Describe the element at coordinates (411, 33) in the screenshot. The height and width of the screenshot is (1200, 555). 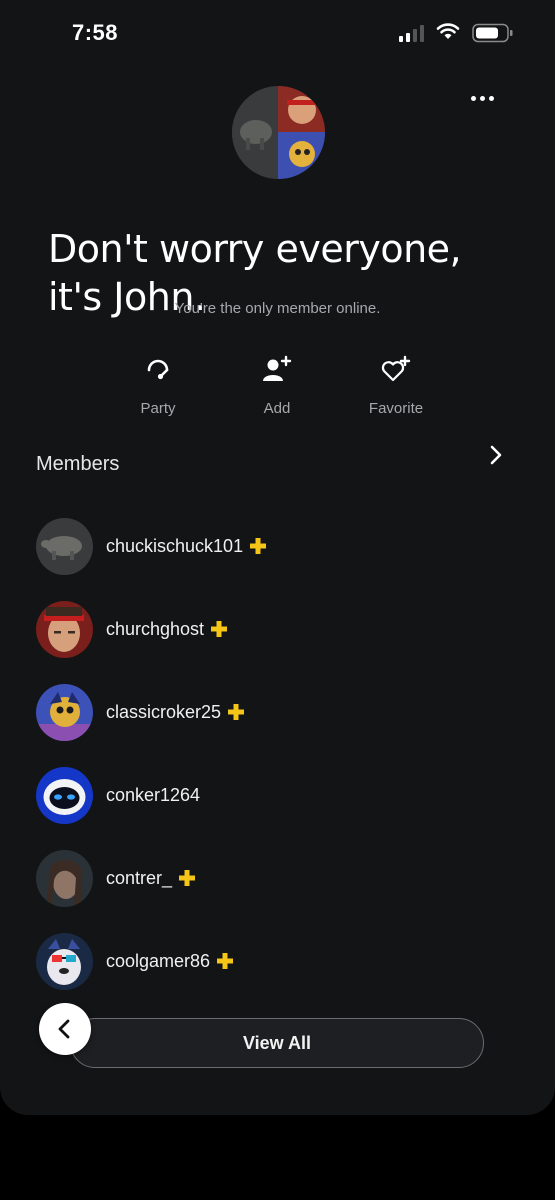
I see `signal-icon` at that location.